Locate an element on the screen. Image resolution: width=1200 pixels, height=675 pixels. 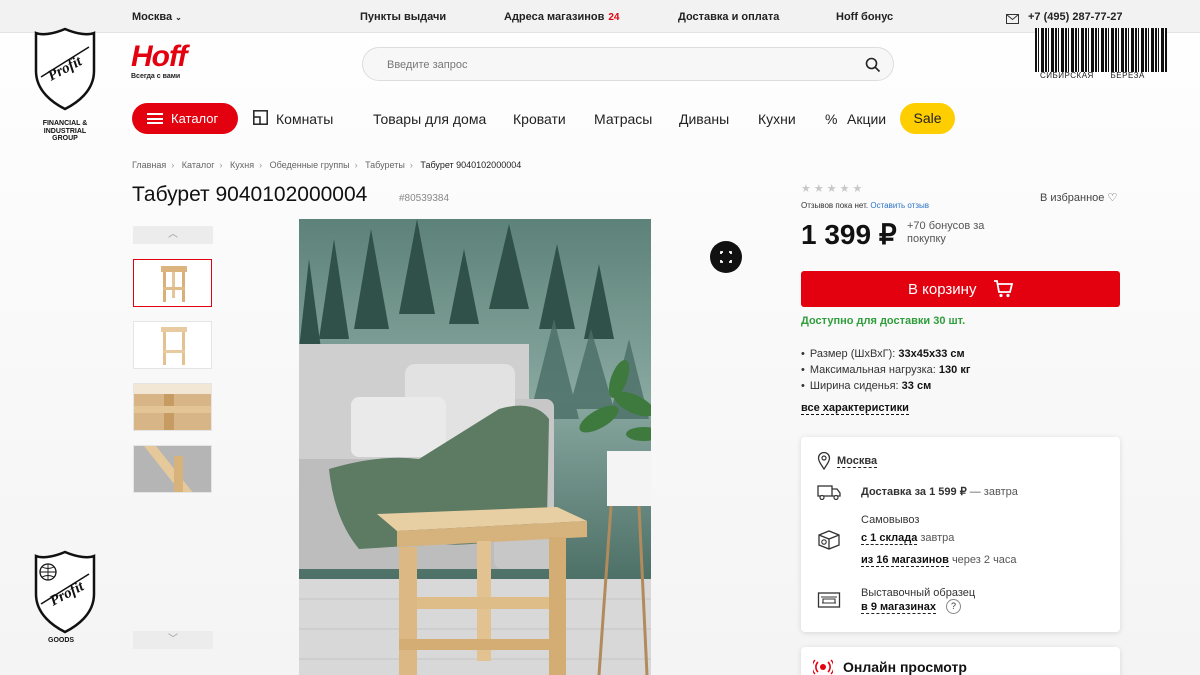
rating-stars: ★★★★★ is located at coordinates (833, 189).